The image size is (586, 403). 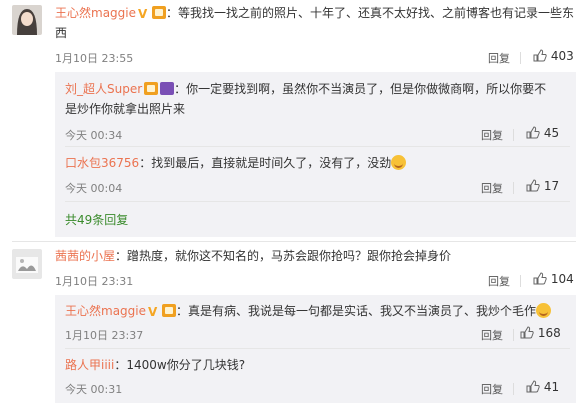 I want to click on sleepy-face-emoji-icon, so click(x=399, y=162).